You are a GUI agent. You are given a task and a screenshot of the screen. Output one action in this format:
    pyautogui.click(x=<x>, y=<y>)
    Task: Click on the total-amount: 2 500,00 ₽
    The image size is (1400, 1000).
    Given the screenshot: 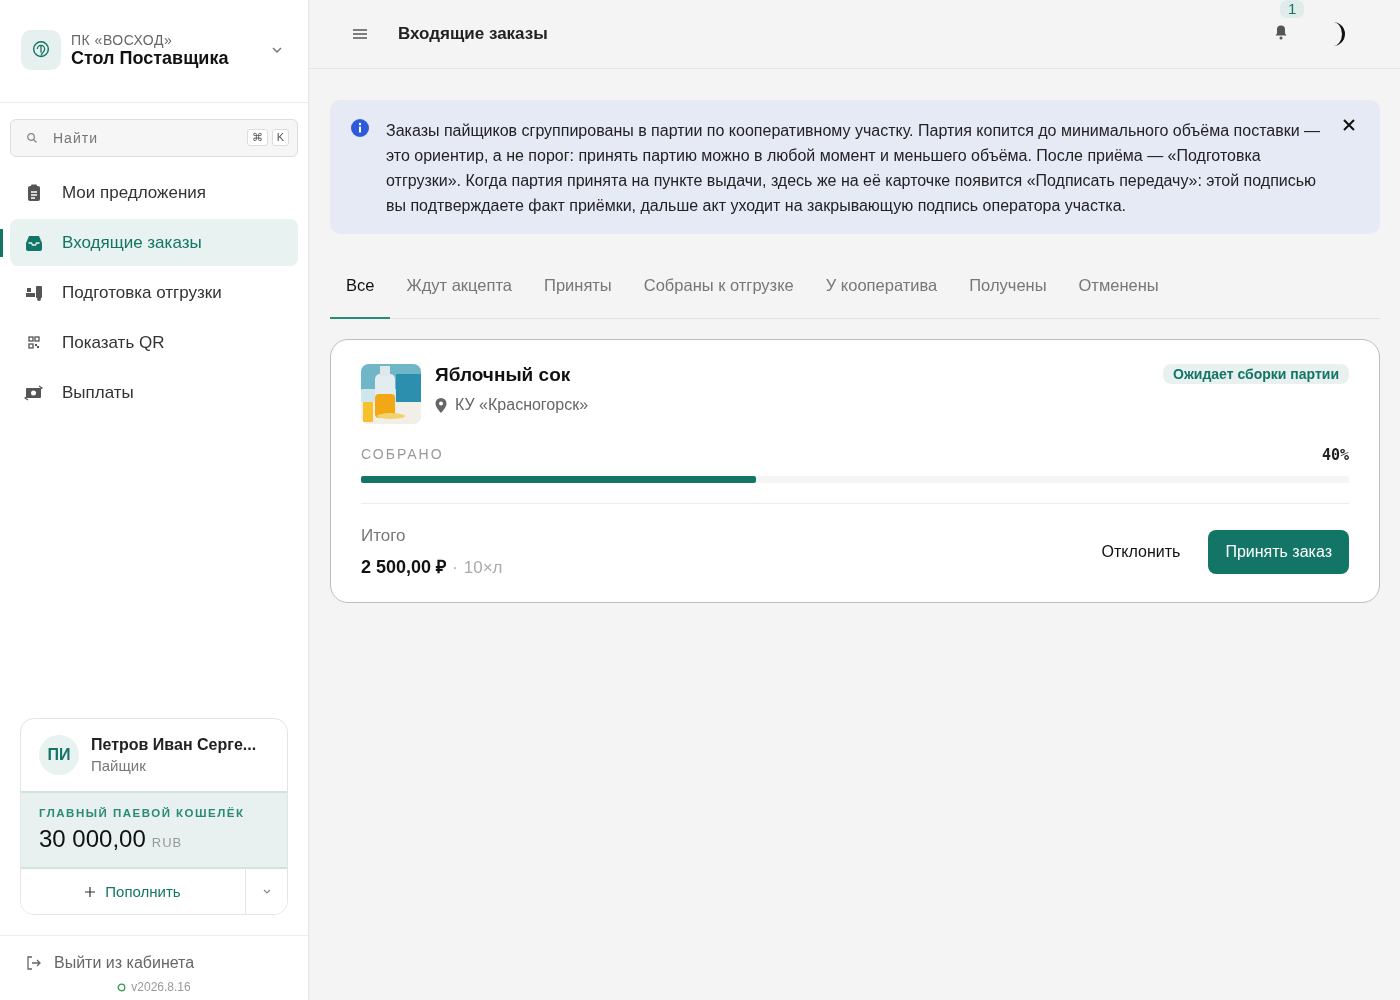 What is the action you would take?
    pyautogui.click(x=404, y=567)
    